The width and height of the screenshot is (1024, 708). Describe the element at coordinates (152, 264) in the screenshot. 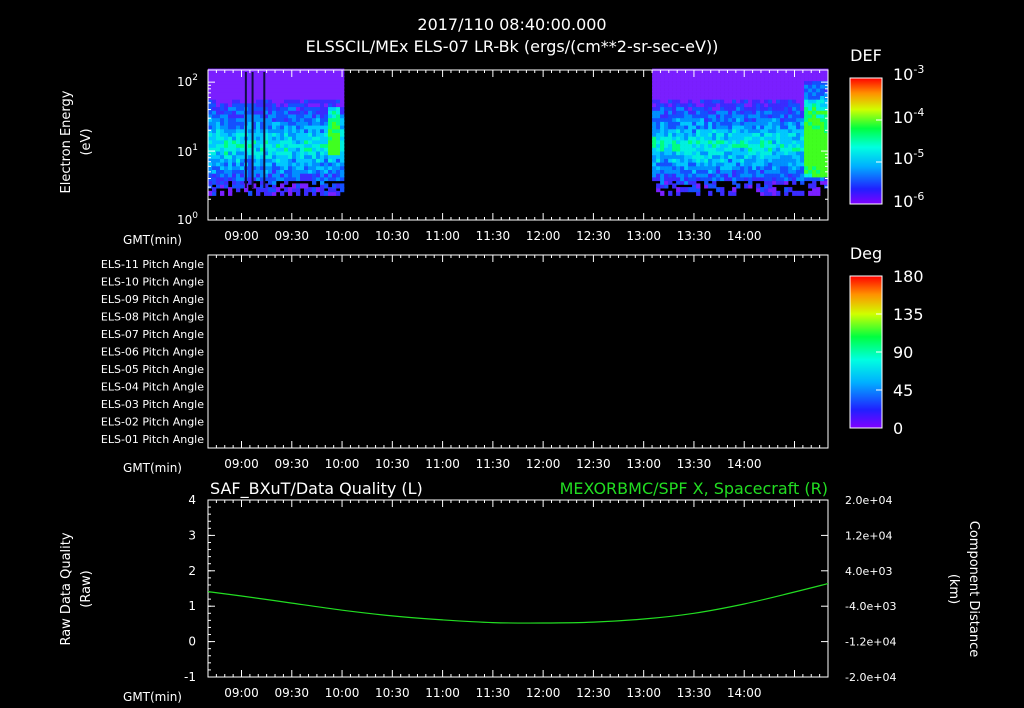

I see `pitch-angle-row-label: ELS-11 Pitch Angle` at that location.